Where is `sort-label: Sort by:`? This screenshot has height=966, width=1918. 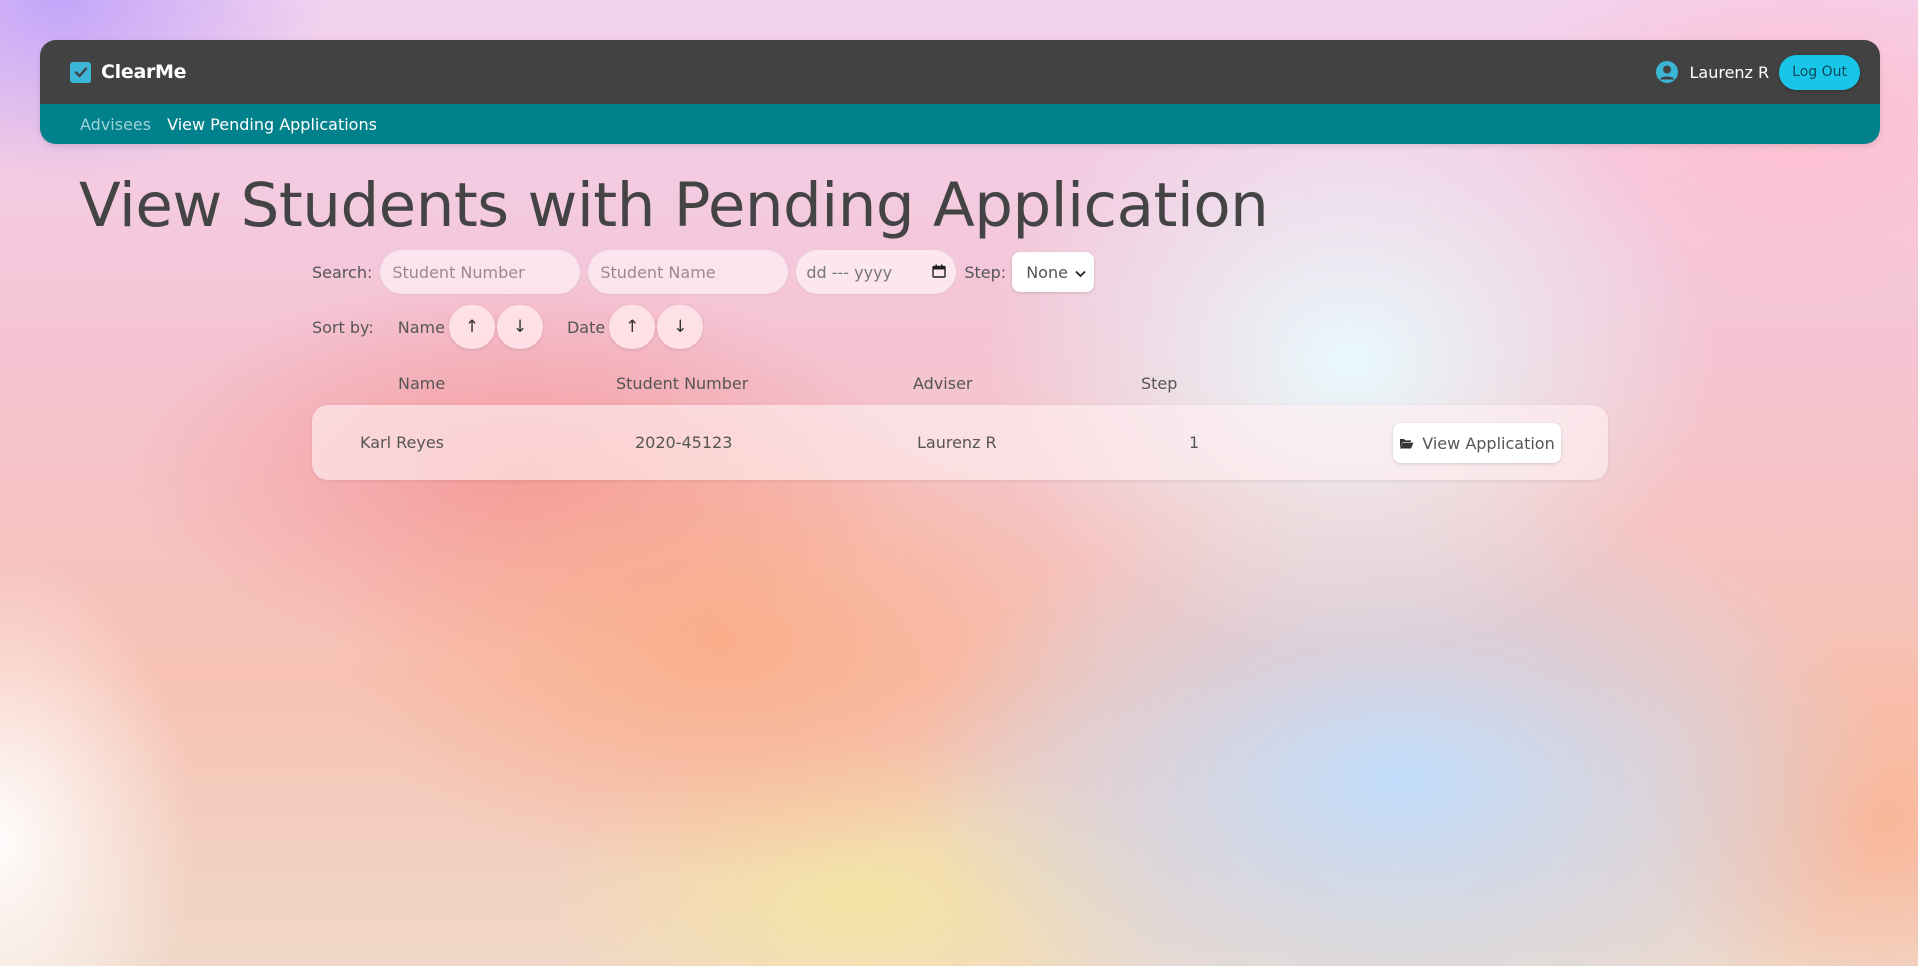 sort-label: Sort by: is located at coordinates (343, 327).